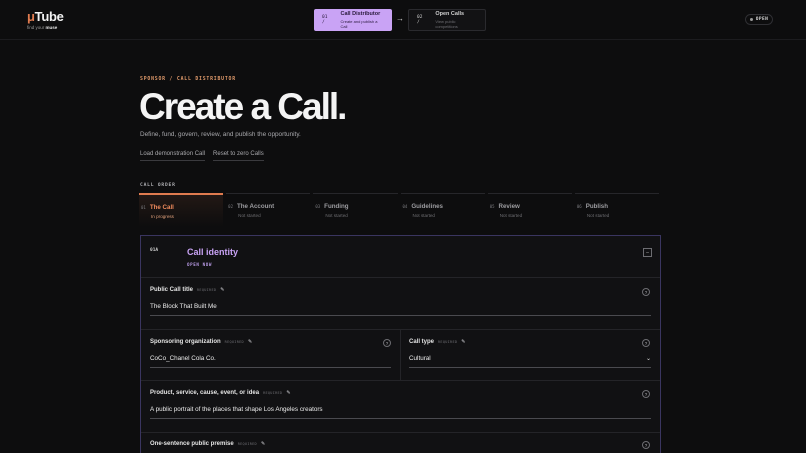 Image resolution: width=806 pixels, height=453 pixels. Describe the element at coordinates (360, 14) in the screenshot. I see `step-title: Call Distributor` at that location.